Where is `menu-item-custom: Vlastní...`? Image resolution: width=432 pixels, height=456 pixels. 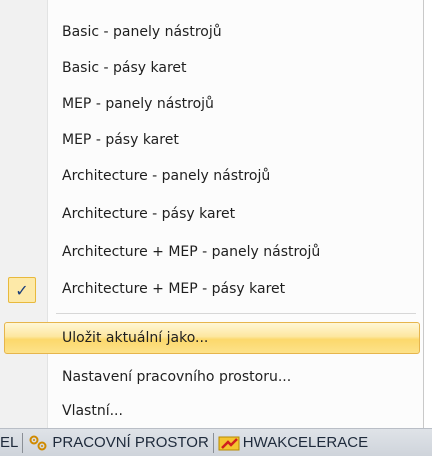 menu-item-custom: Vlastní... is located at coordinates (212, 411).